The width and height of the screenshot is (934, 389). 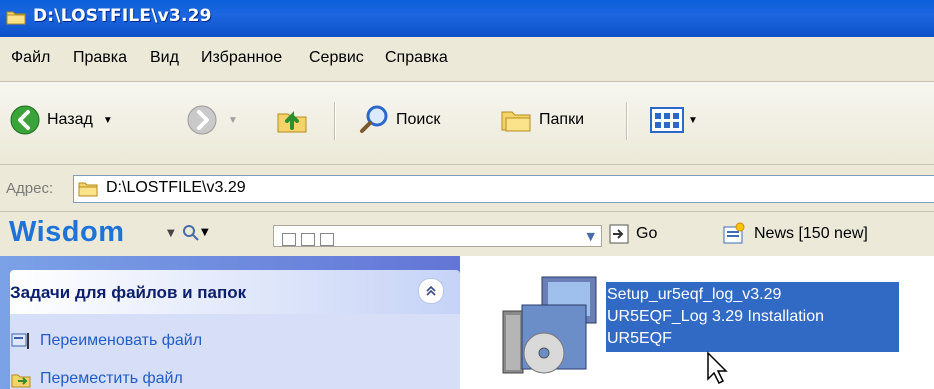 I want to click on task-rename-label: Переименовать файл, so click(x=121, y=340).